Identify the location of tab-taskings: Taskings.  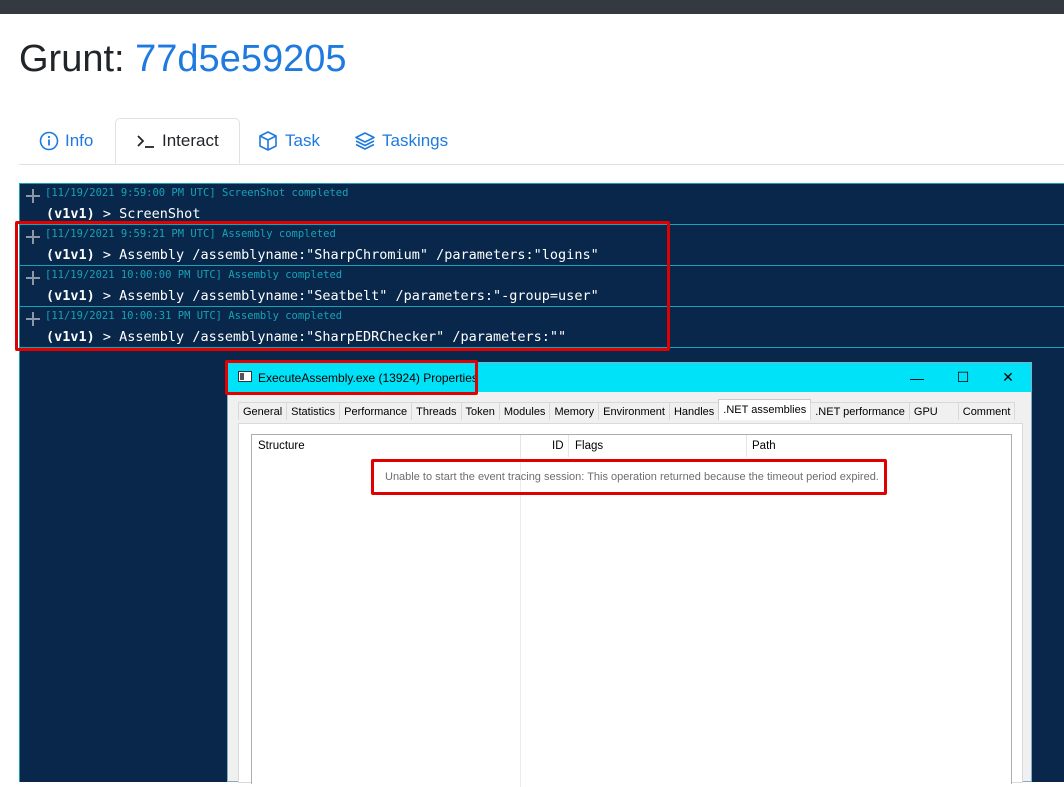
(401, 141).